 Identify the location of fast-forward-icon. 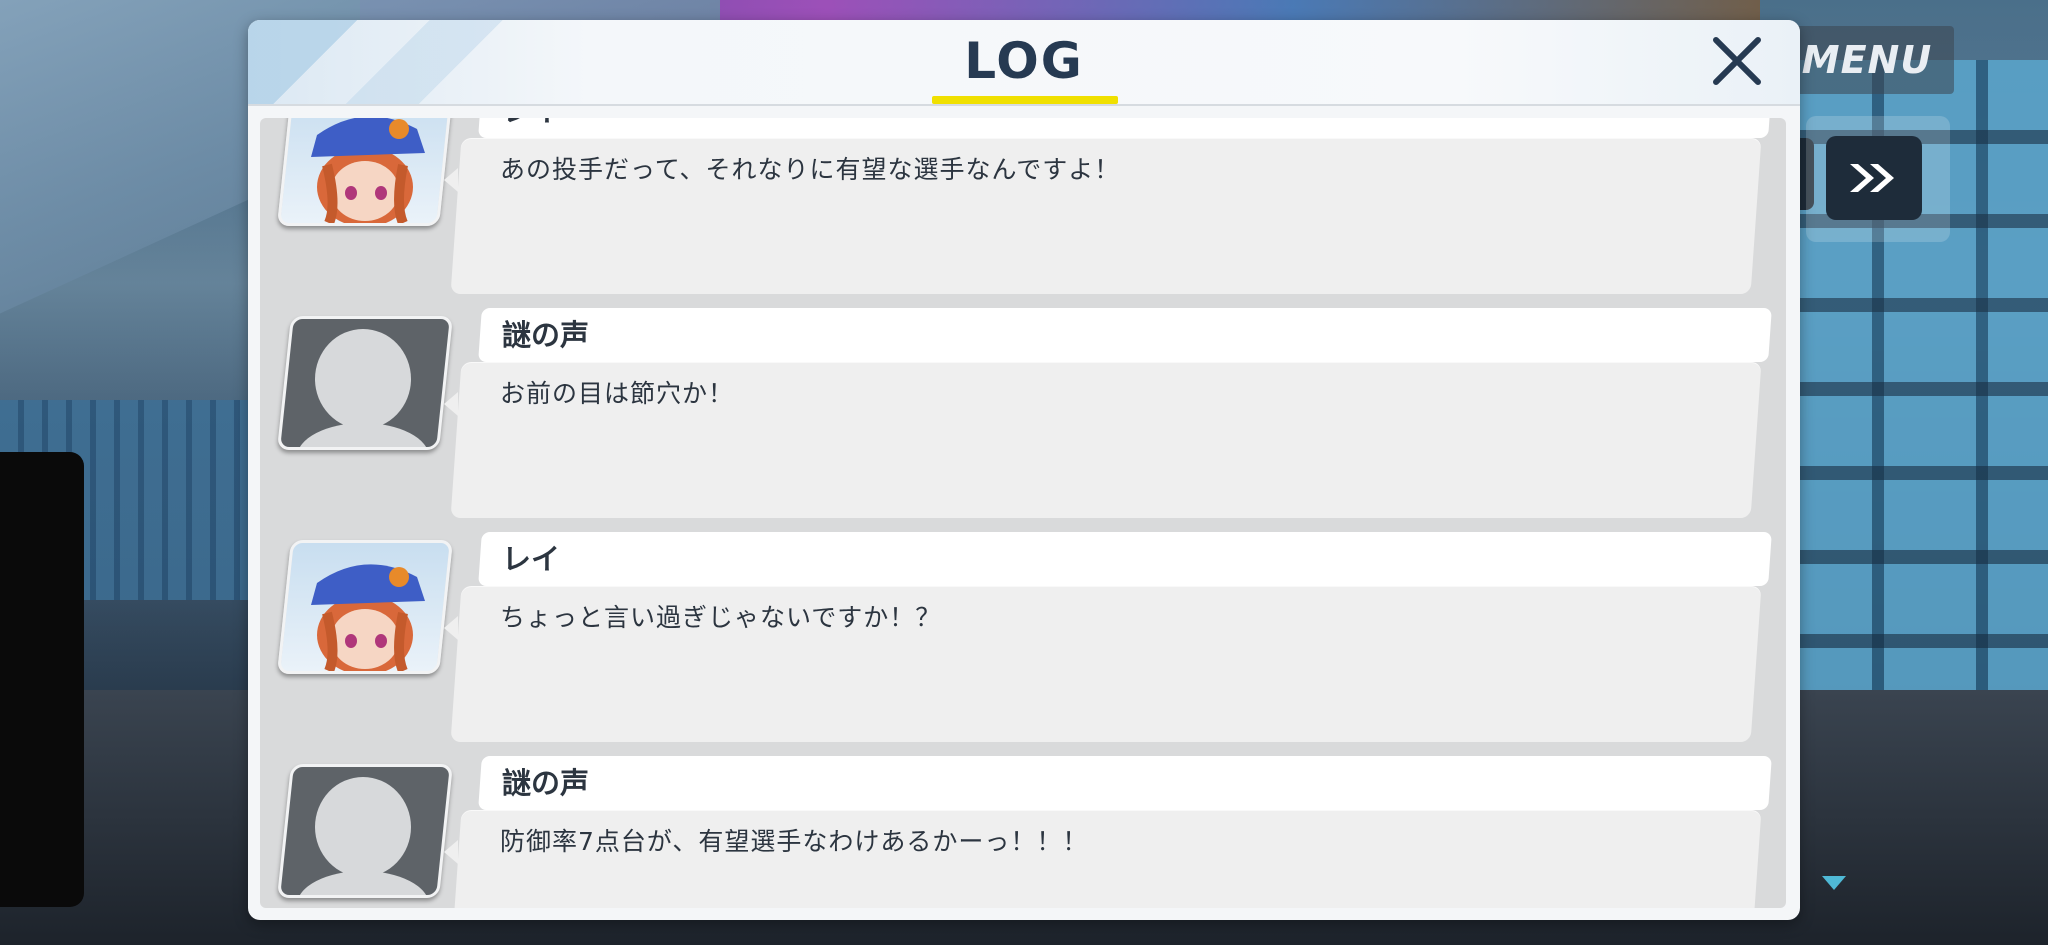
(1872, 178).